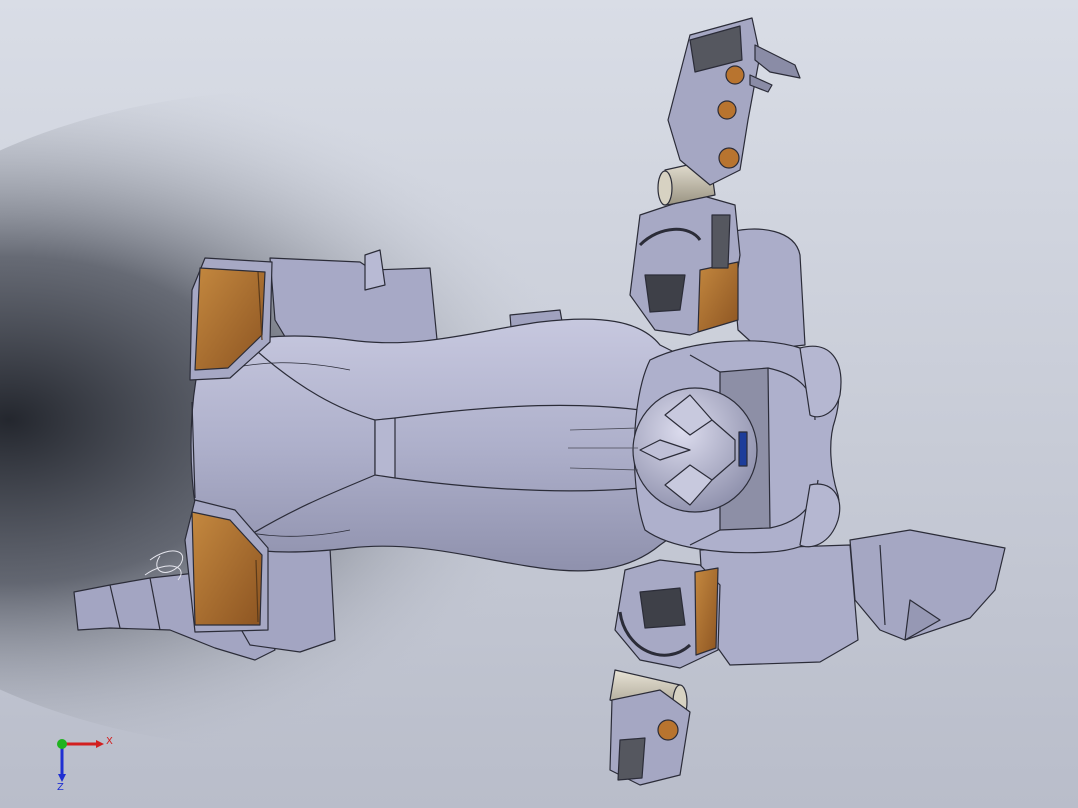 The width and height of the screenshot is (1078, 808). Describe the element at coordinates (650, 737) in the screenshot. I see `front-left-foot` at that location.